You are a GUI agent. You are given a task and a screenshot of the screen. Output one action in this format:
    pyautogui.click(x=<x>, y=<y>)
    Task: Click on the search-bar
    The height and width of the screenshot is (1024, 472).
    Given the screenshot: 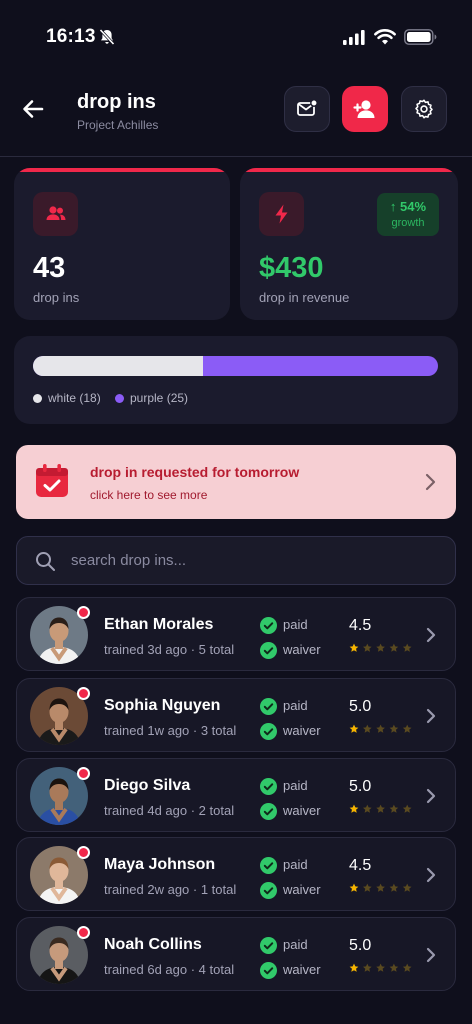 What is the action you would take?
    pyautogui.click(x=236, y=560)
    